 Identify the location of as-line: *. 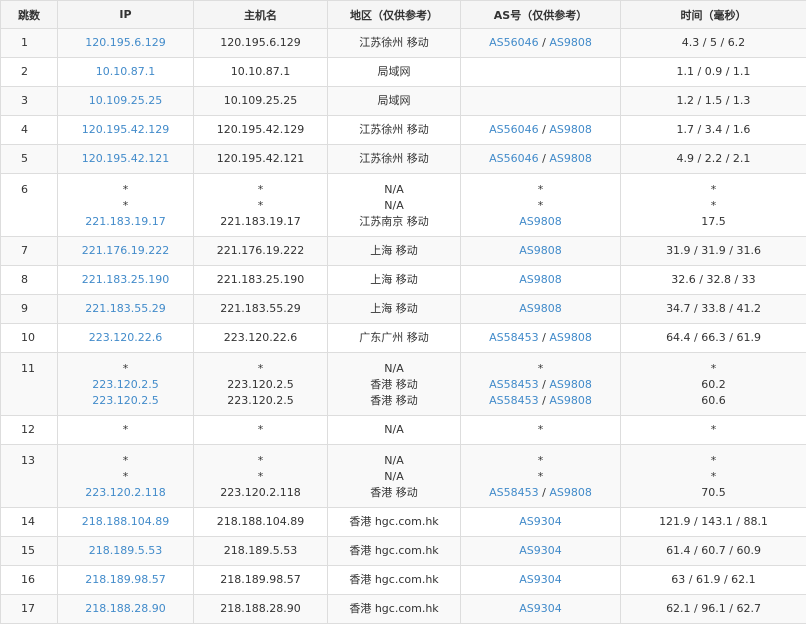
(540, 430).